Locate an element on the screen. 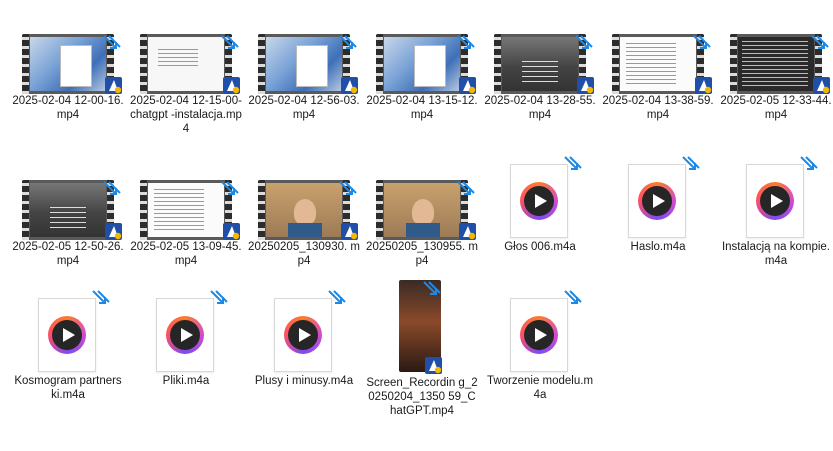 The width and height of the screenshot is (833, 451). file-name: Pliki.m4a is located at coordinates (186, 381).